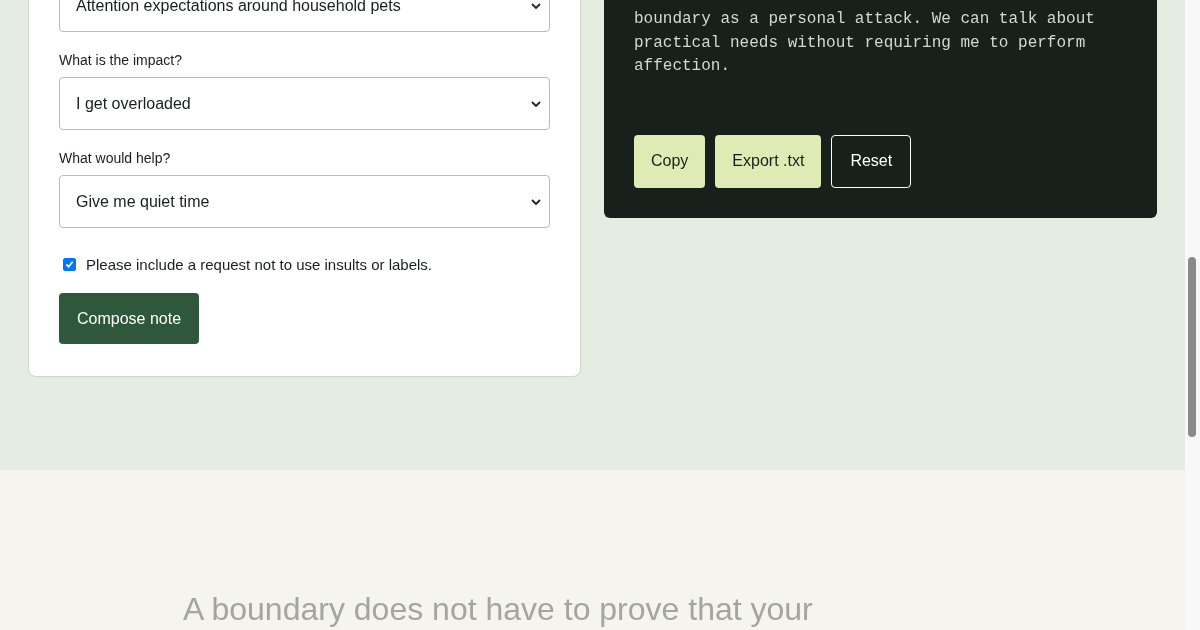  What do you see at coordinates (69, 264) in the screenshot?
I see `checkbox` at bounding box center [69, 264].